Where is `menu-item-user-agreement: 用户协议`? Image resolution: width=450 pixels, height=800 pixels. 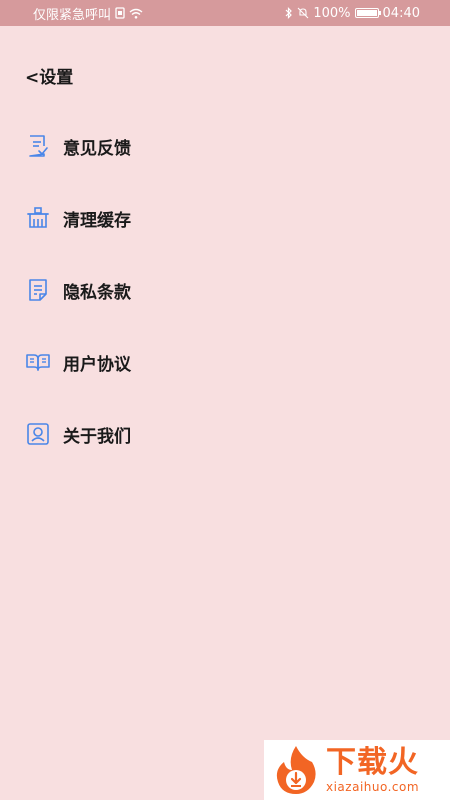 menu-item-user-agreement: 用户协议 is located at coordinates (225, 362).